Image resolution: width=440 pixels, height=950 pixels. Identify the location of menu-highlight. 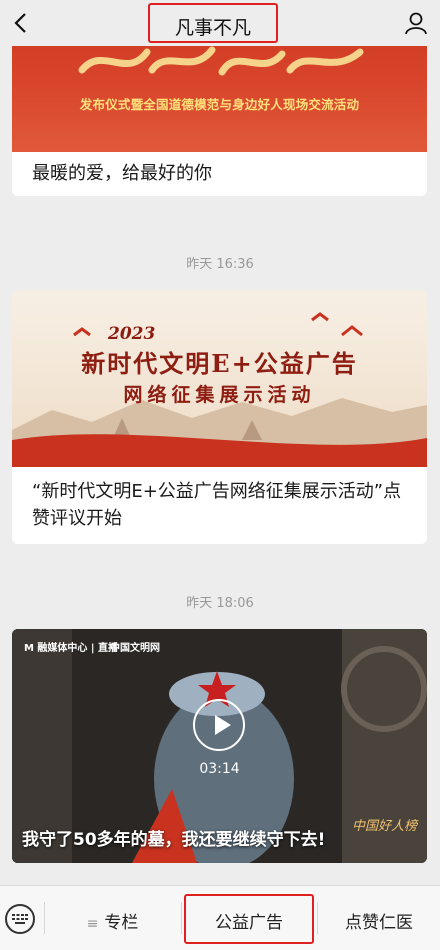
(249, 919).